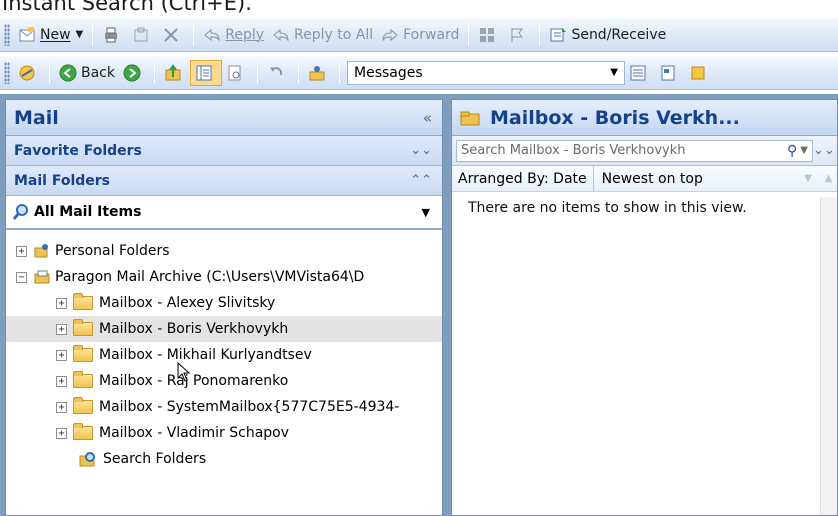  Describe the element at coordinates (175, 73) in the screenshot. I see `up-one-level-button` at that location.